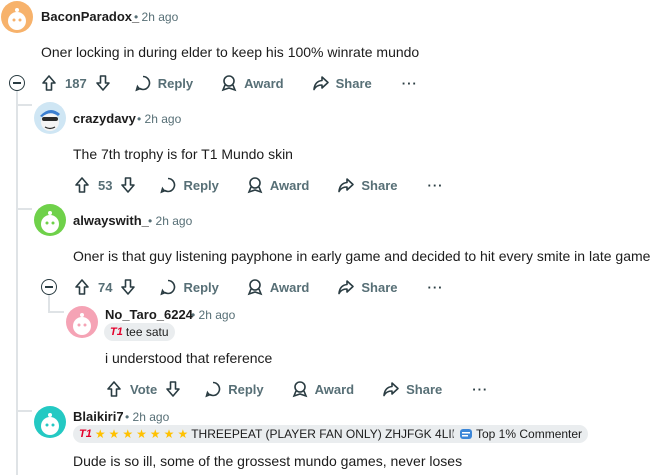  I want to click on vote-group: 187, so click(76, 83).